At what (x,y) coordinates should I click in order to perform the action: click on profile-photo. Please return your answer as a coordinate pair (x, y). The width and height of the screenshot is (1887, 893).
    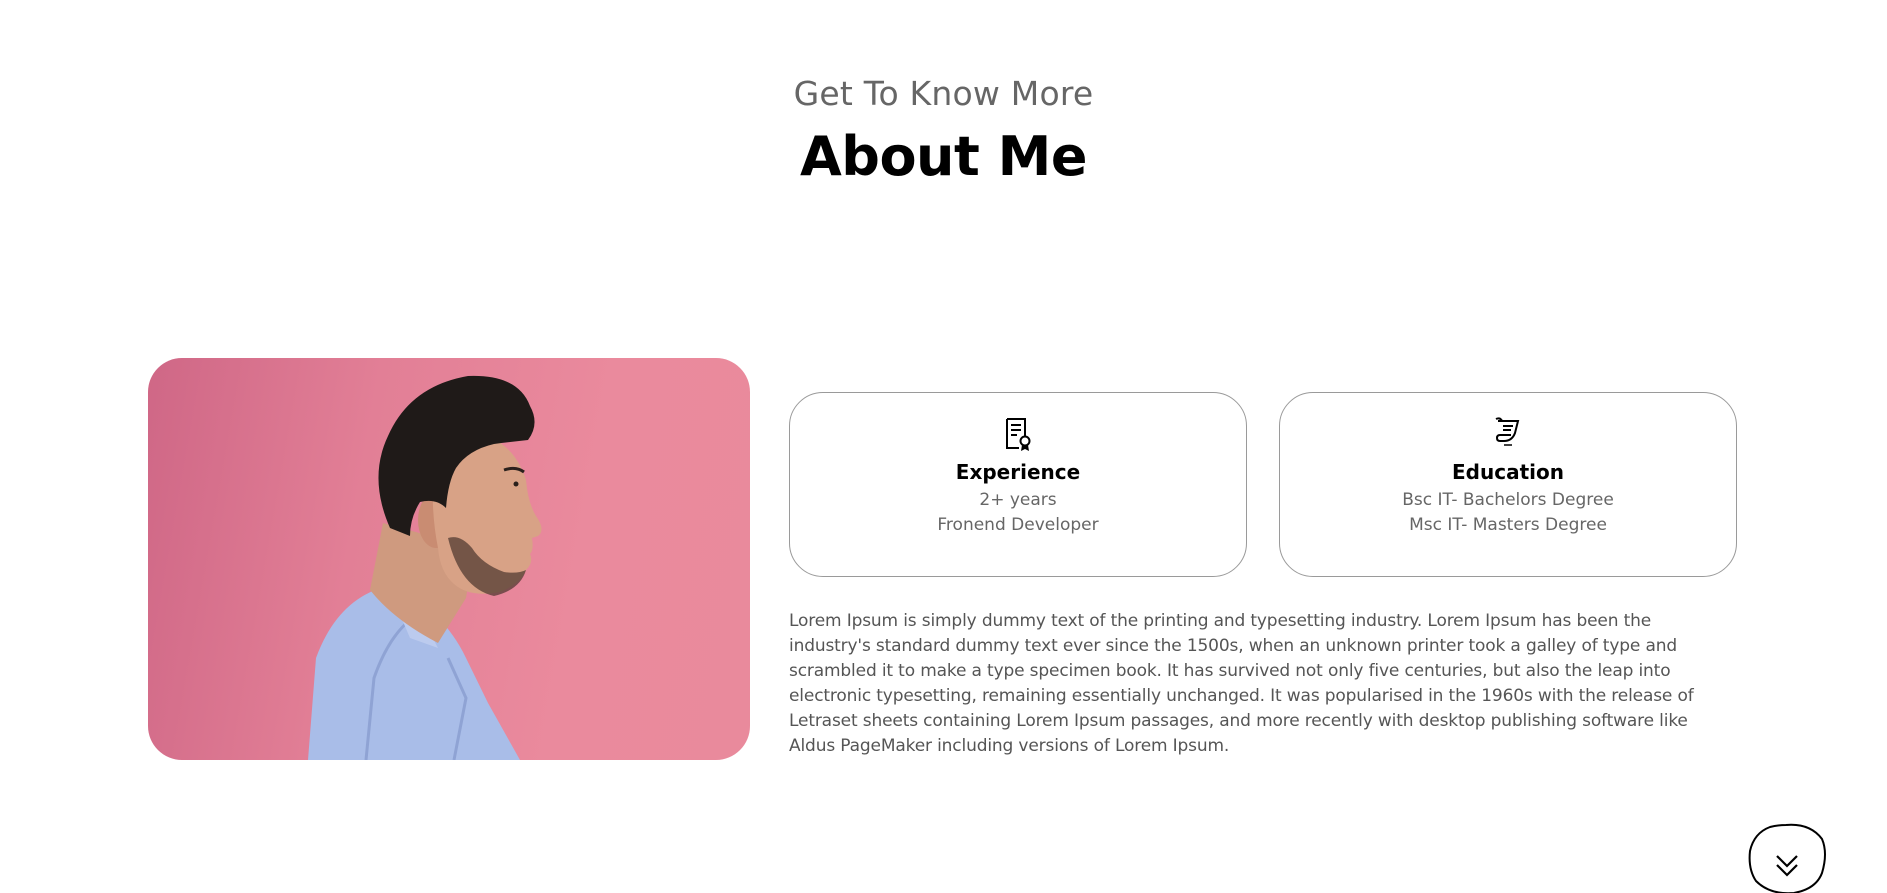
    Looking at the image, I should click on (449, 559).